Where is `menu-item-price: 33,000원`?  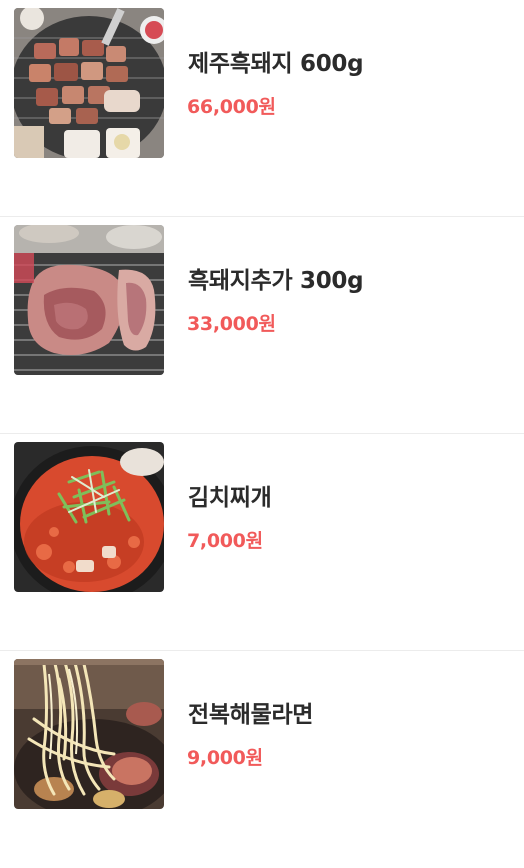
menu-item-price: 33,000원 is located at coordinates (231, 324).